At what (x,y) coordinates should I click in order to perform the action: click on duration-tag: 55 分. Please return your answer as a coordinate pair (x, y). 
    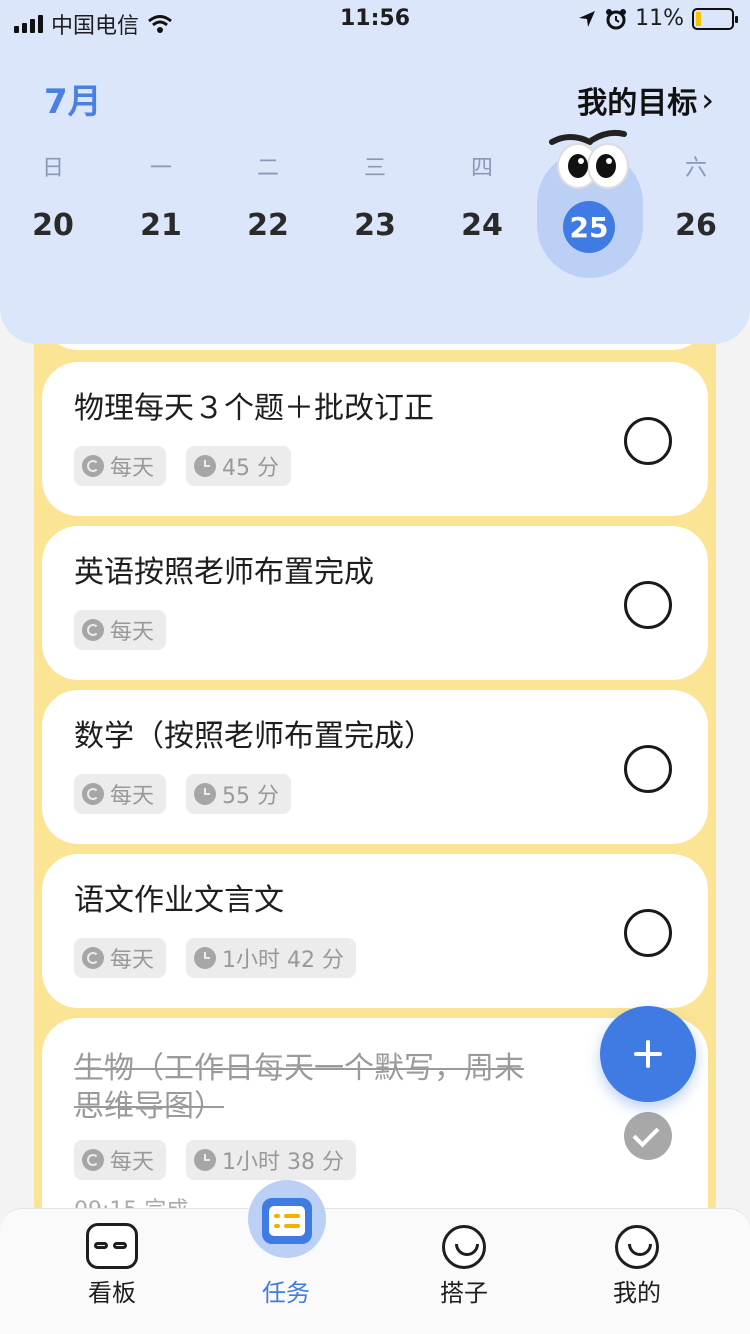
    Looking at the image, I should click on (239, 794).